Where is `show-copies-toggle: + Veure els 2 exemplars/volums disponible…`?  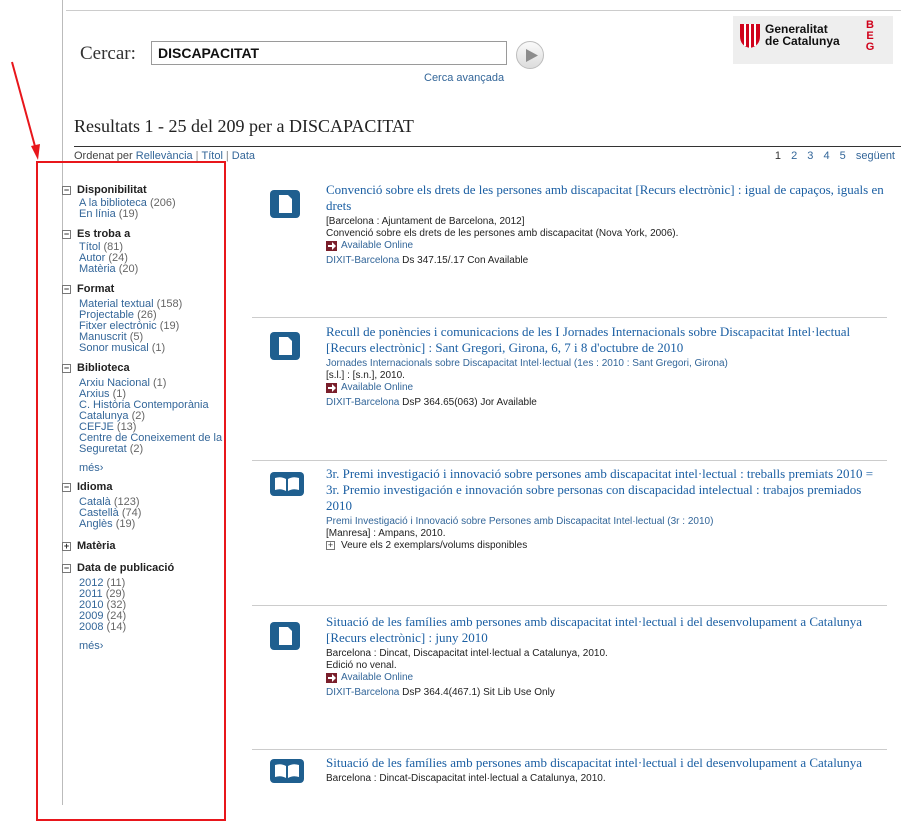 show-copies-toggle: + Veure els 2 exemplars/volums disponible… is located at coordinates (606, 545).